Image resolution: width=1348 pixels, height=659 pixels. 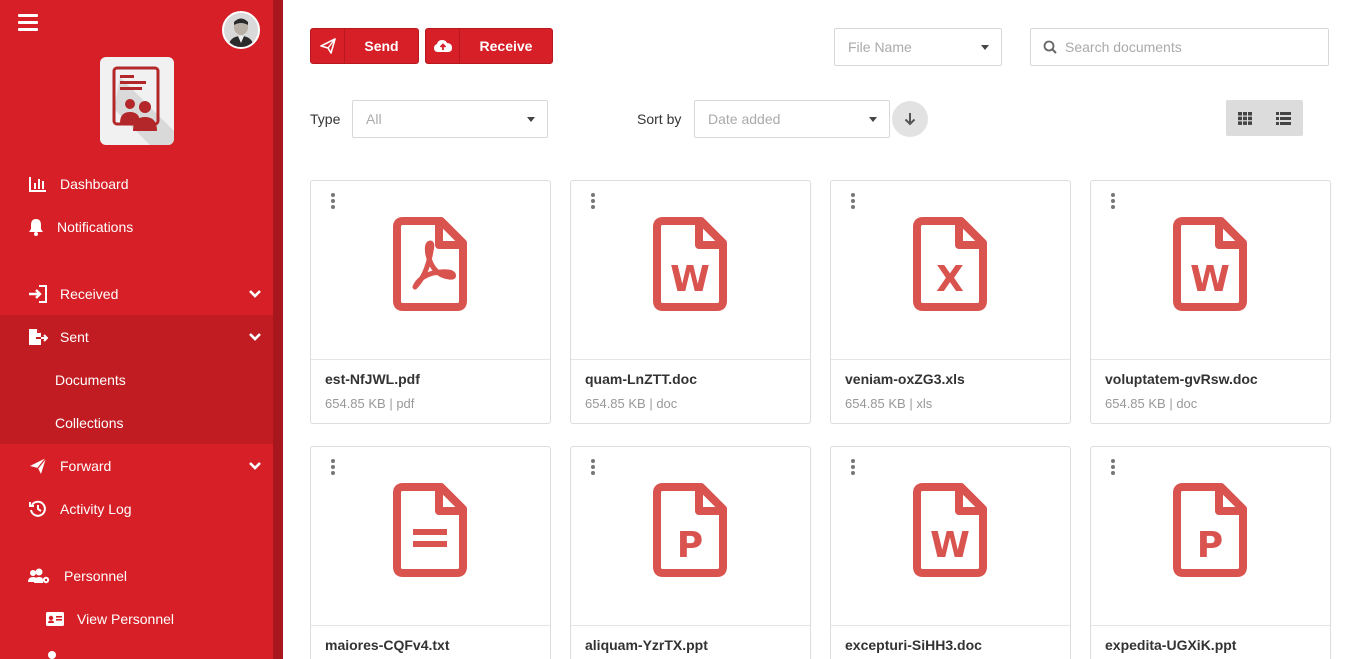 What do you see at coordinates (1210, 642) in the screenshot?
I see `file-card-footer: expedita-UGXiK.ppt` at bounding box center [1210, 642].